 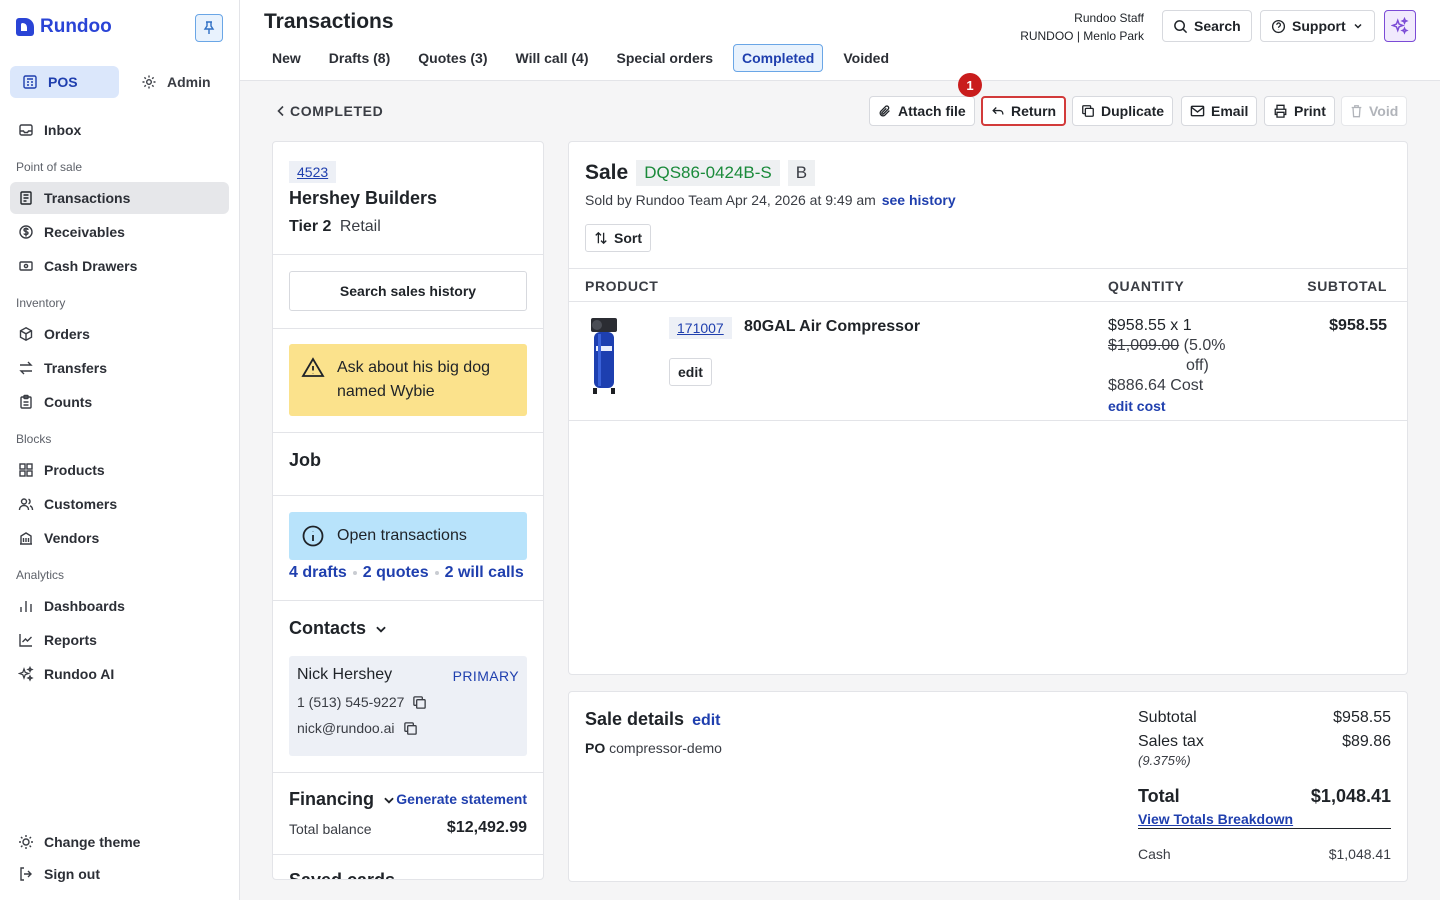 I want to click on mail-icon, so click(x=1197, y=111).